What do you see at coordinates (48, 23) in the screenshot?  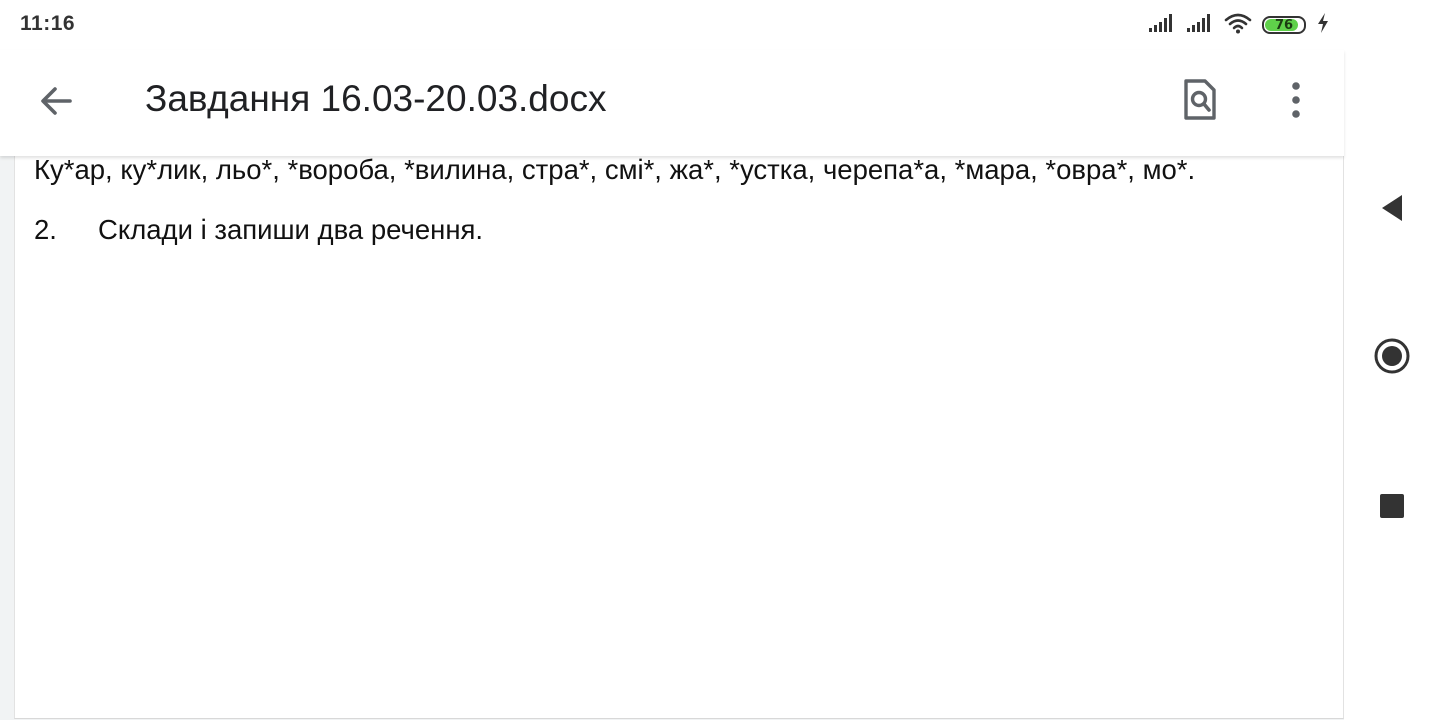 I see `status-time: 11:16` at bounding box center [48, 23].